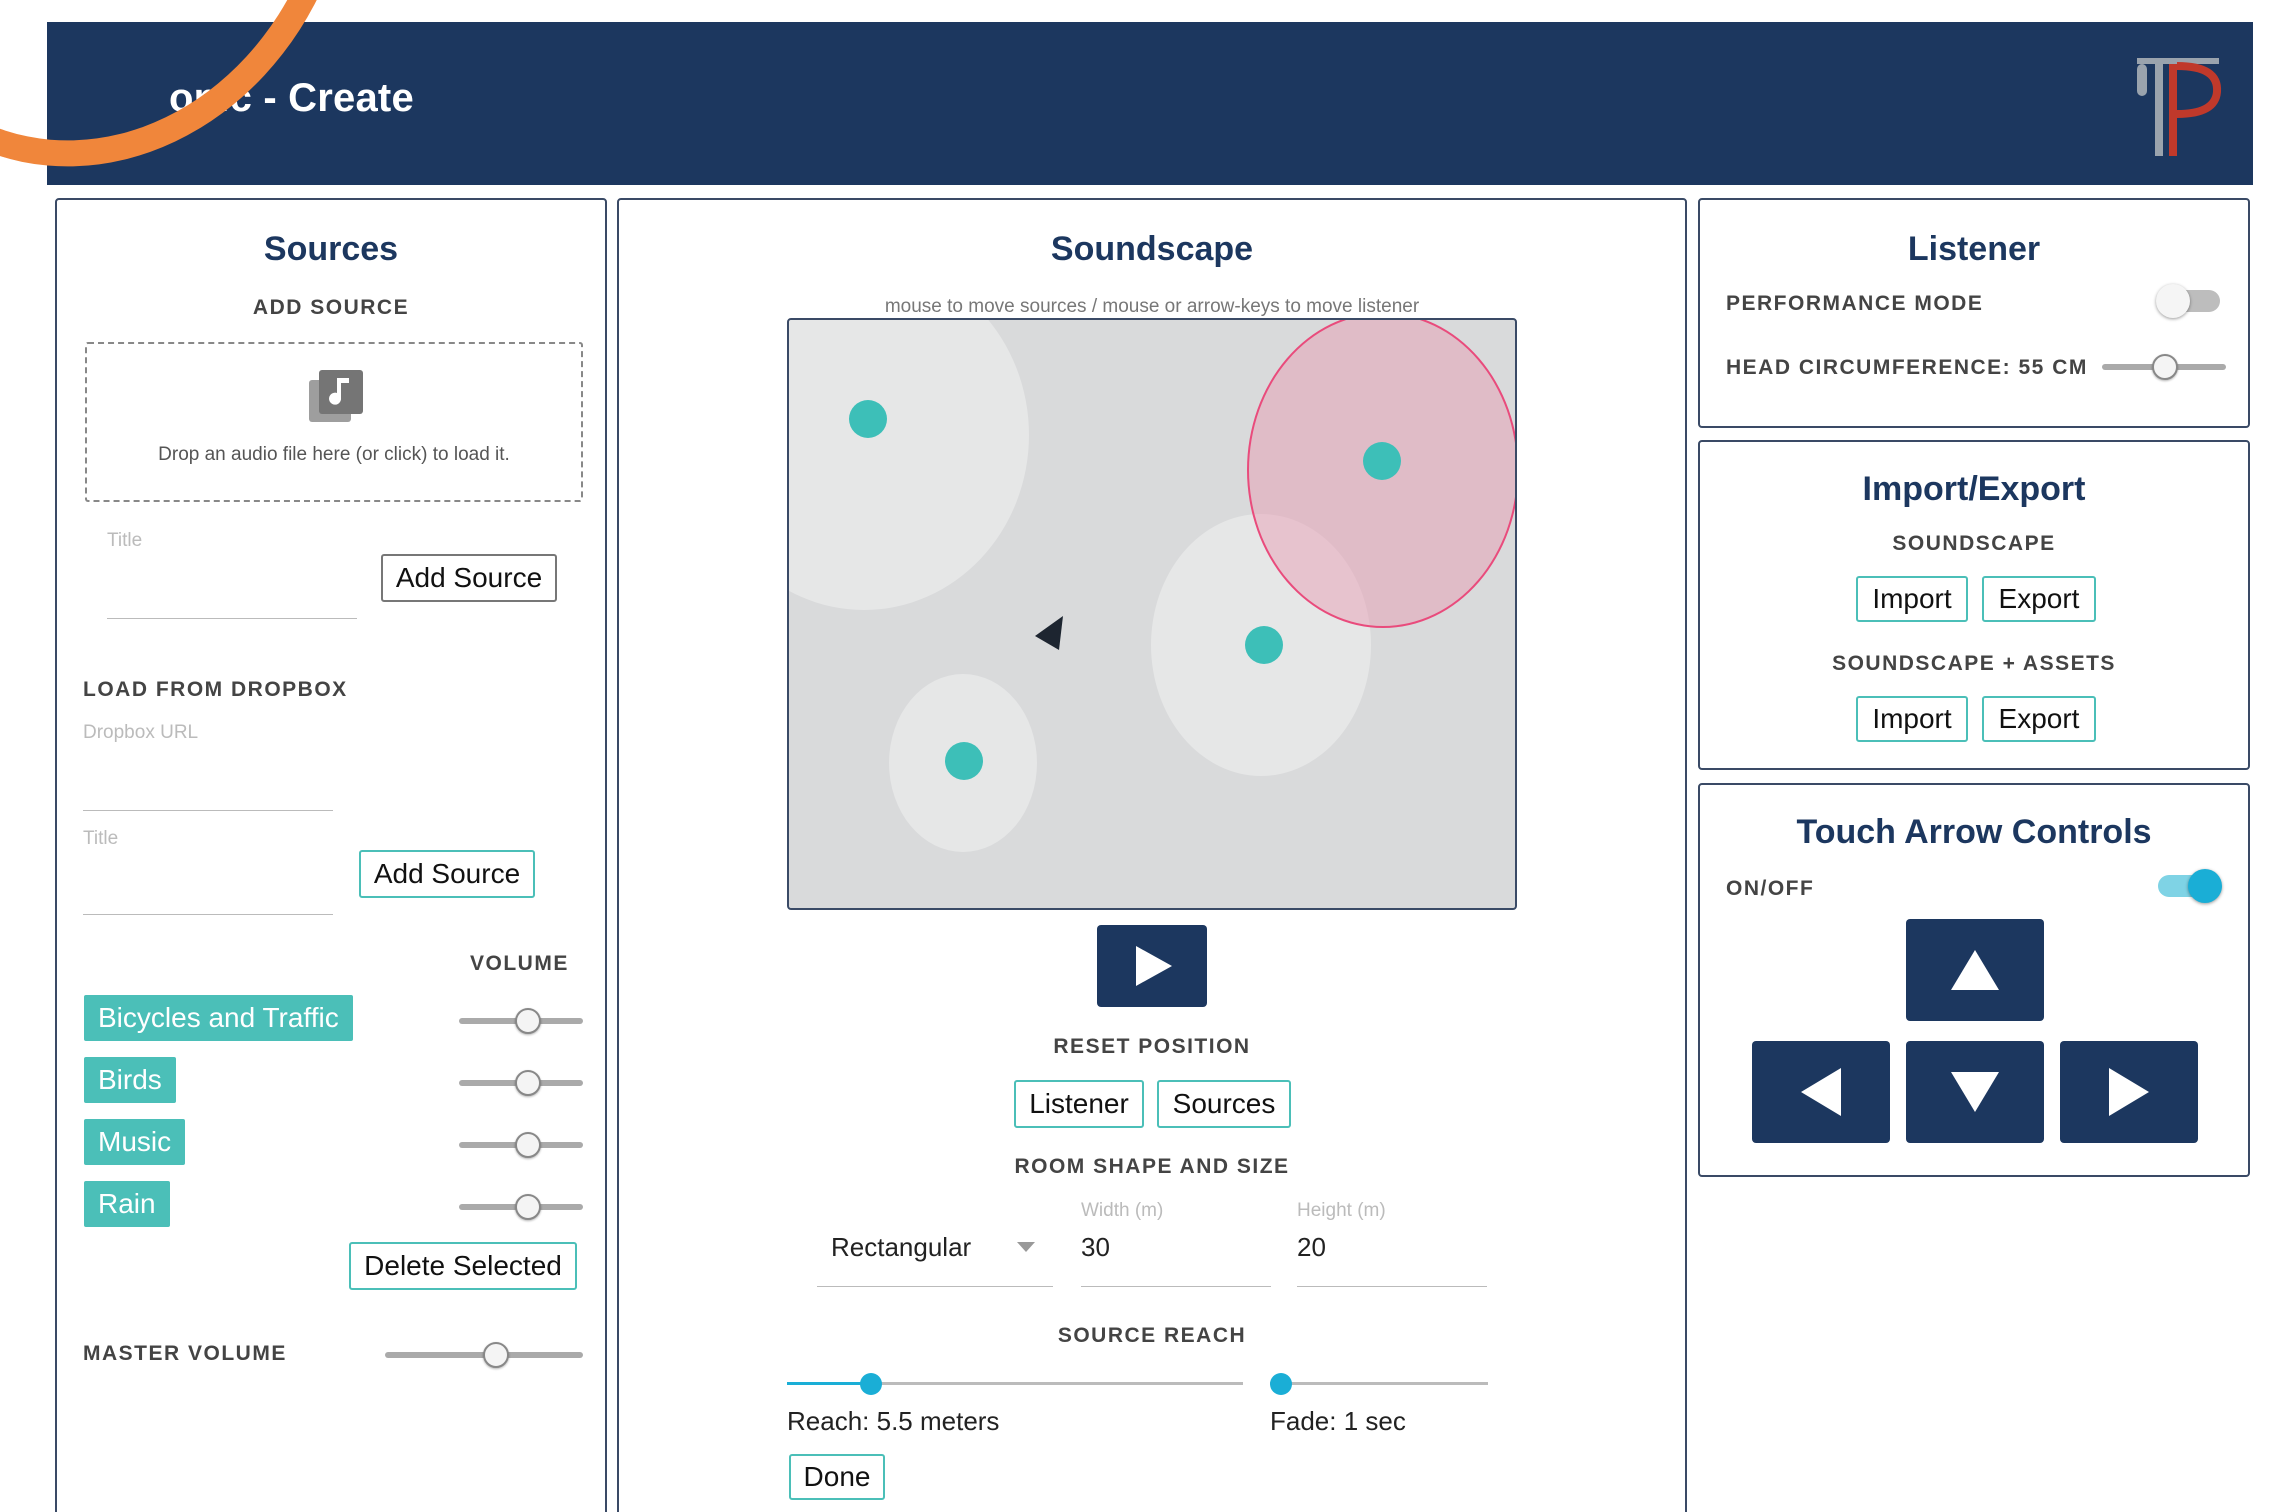  I want to click on import-assets-button: Import, so click(1912, 719).